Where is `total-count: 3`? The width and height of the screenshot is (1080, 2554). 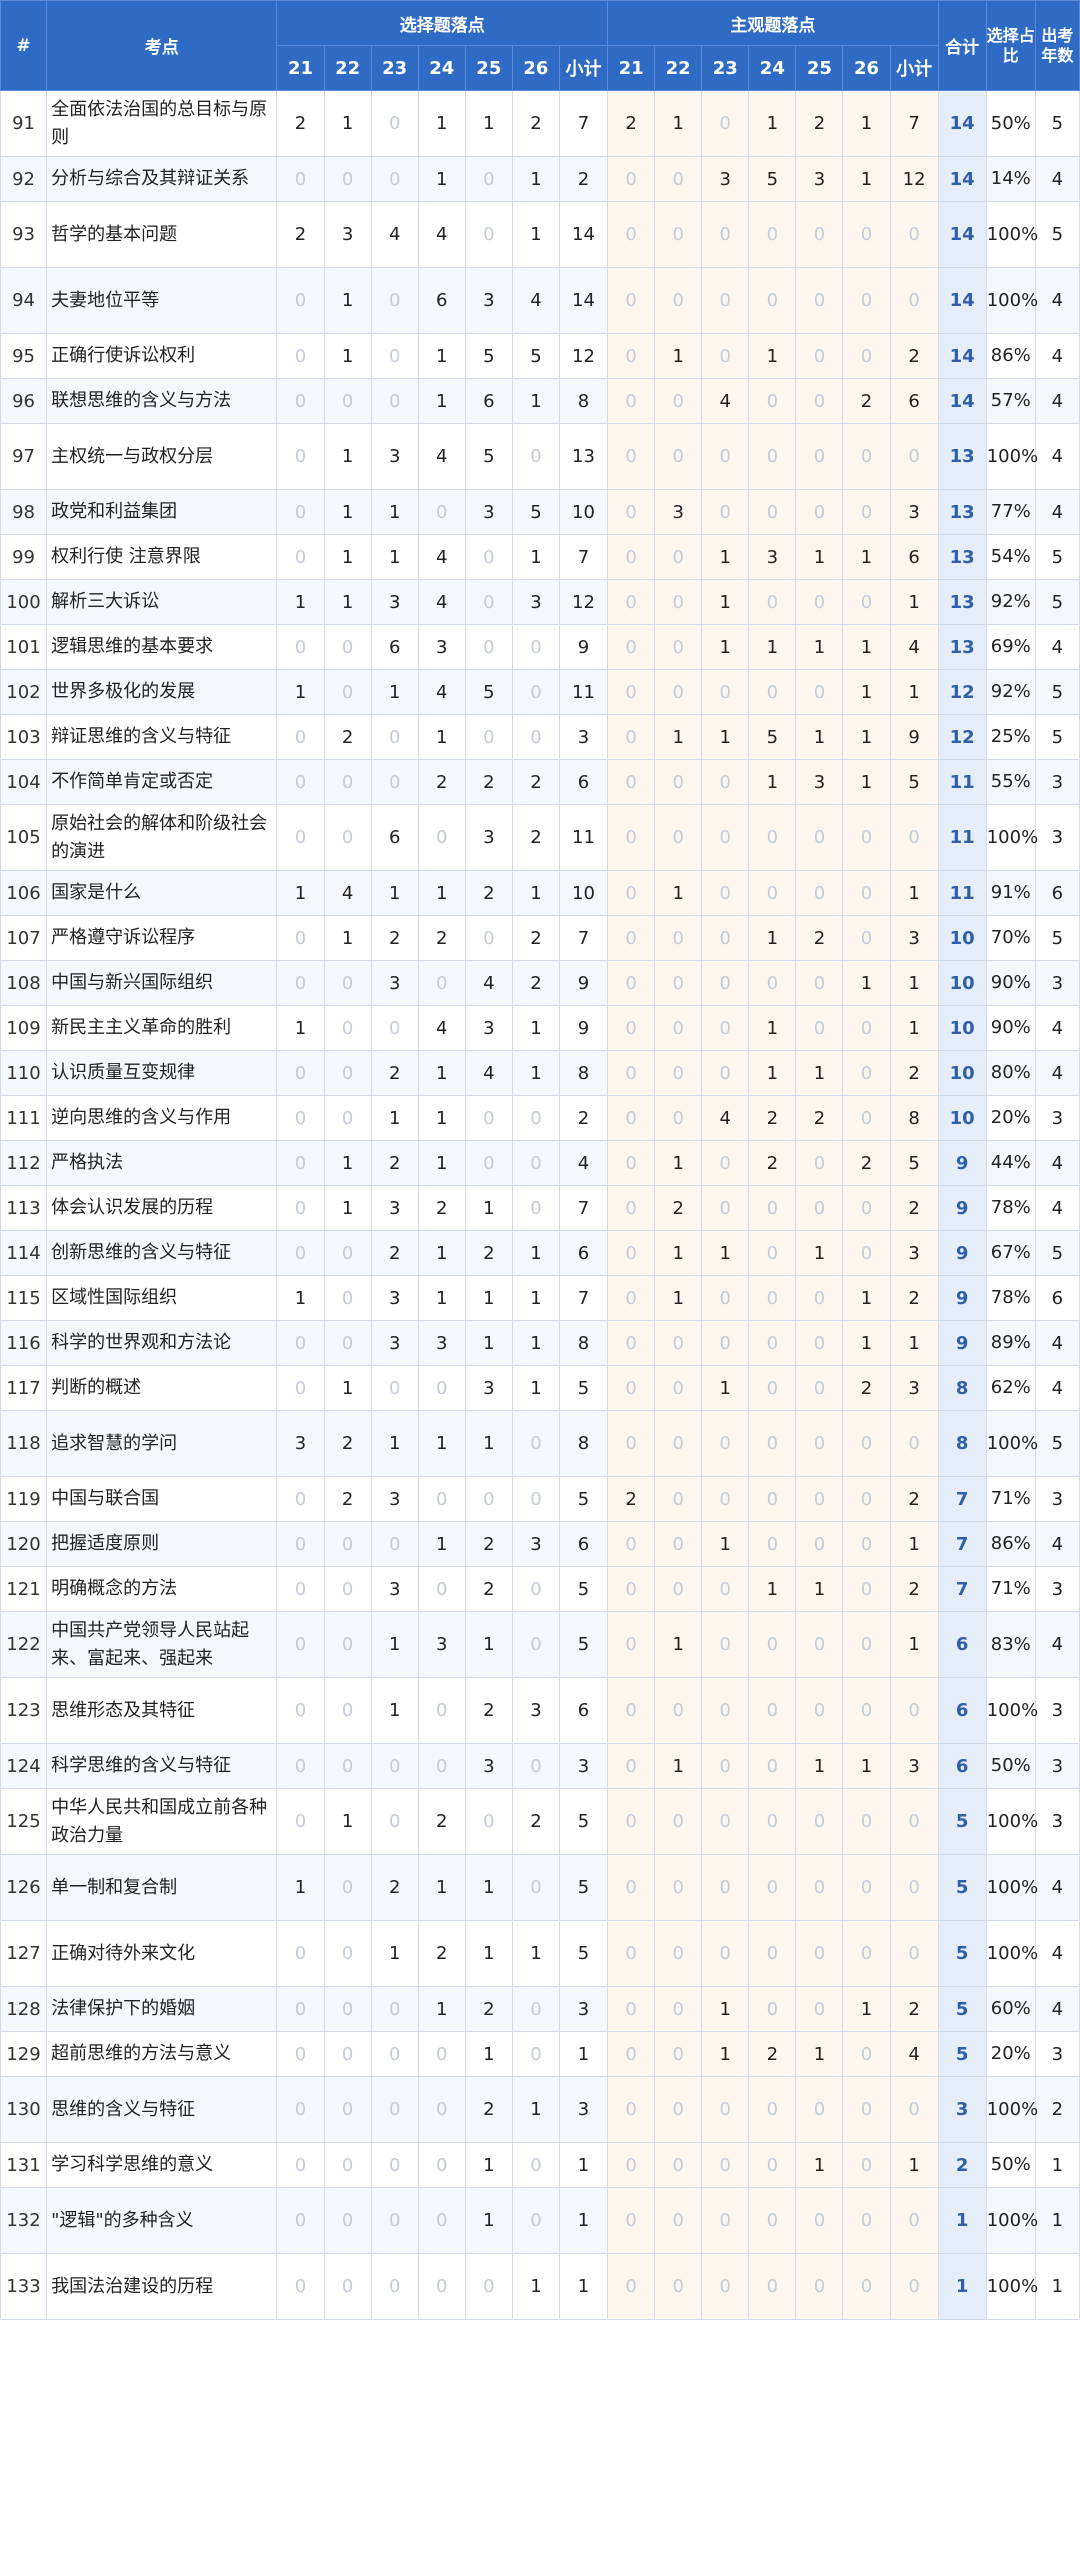
total-count: 3 is located at coordinates (962, 2109).